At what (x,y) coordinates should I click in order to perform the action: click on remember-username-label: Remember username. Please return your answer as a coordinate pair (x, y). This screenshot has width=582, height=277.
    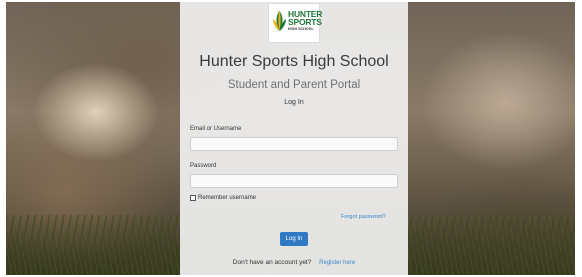
    Looking at the image, I should click on (227, 198).